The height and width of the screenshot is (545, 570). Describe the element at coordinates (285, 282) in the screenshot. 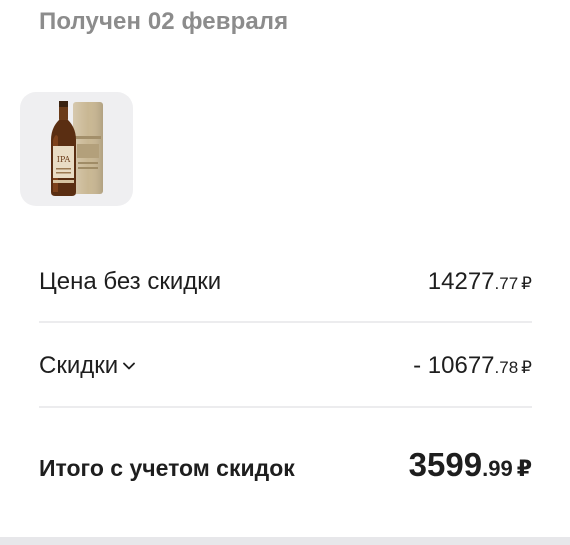

I see `price-row: Цена без скидки 14277.77 ₽` at that location.